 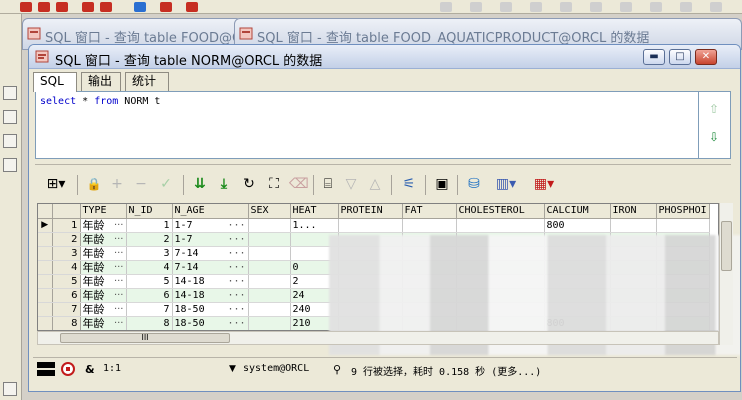 I want to click on maximize-button: □, so click(x=680, y=57).